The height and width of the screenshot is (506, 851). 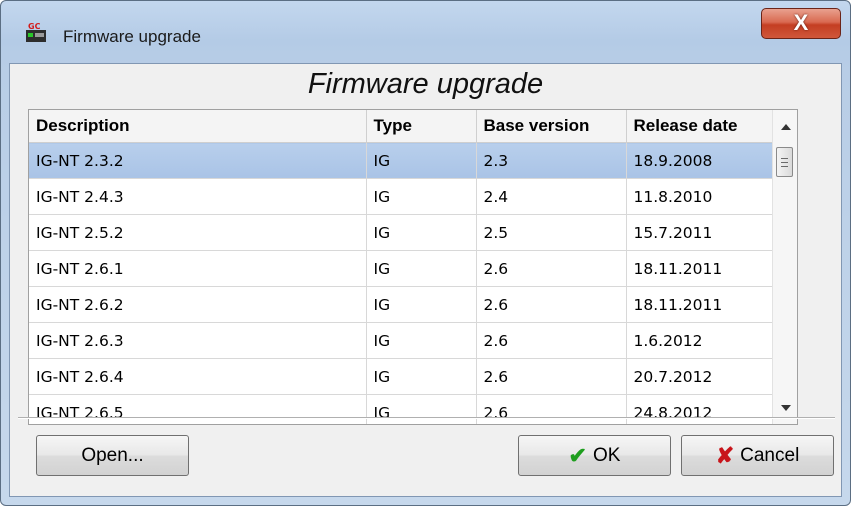 What do you see at coordinates (425, 32) in the screenshot?
I see `title-bar: GC Firmware upgrade X` at bounding box center [425, 32].